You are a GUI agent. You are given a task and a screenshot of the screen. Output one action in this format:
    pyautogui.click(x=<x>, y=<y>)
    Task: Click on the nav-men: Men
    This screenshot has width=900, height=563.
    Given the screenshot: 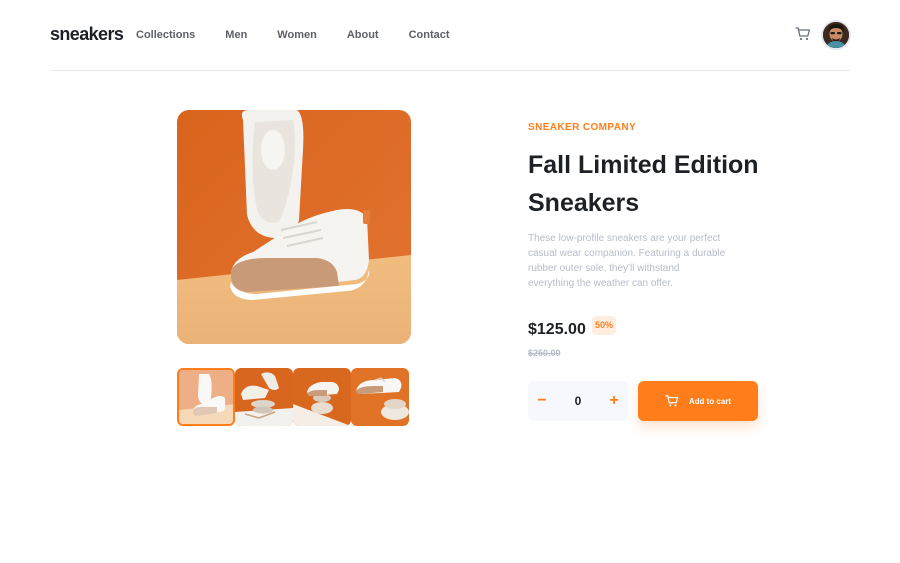 What is the action you would take?
    pyautogui.click(x=236, y=35)
    